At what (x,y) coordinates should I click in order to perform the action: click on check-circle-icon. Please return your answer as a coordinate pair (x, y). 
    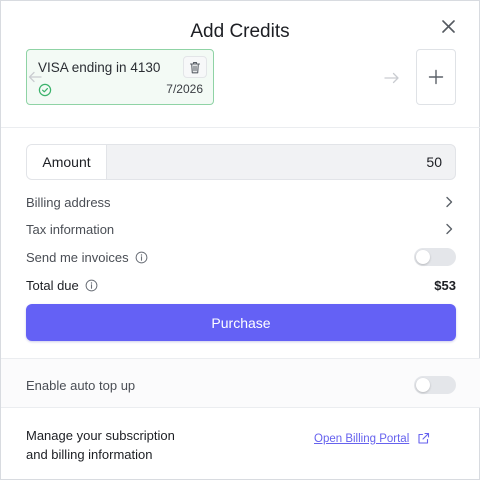
    Looking at the image, I should click on (45, 90).